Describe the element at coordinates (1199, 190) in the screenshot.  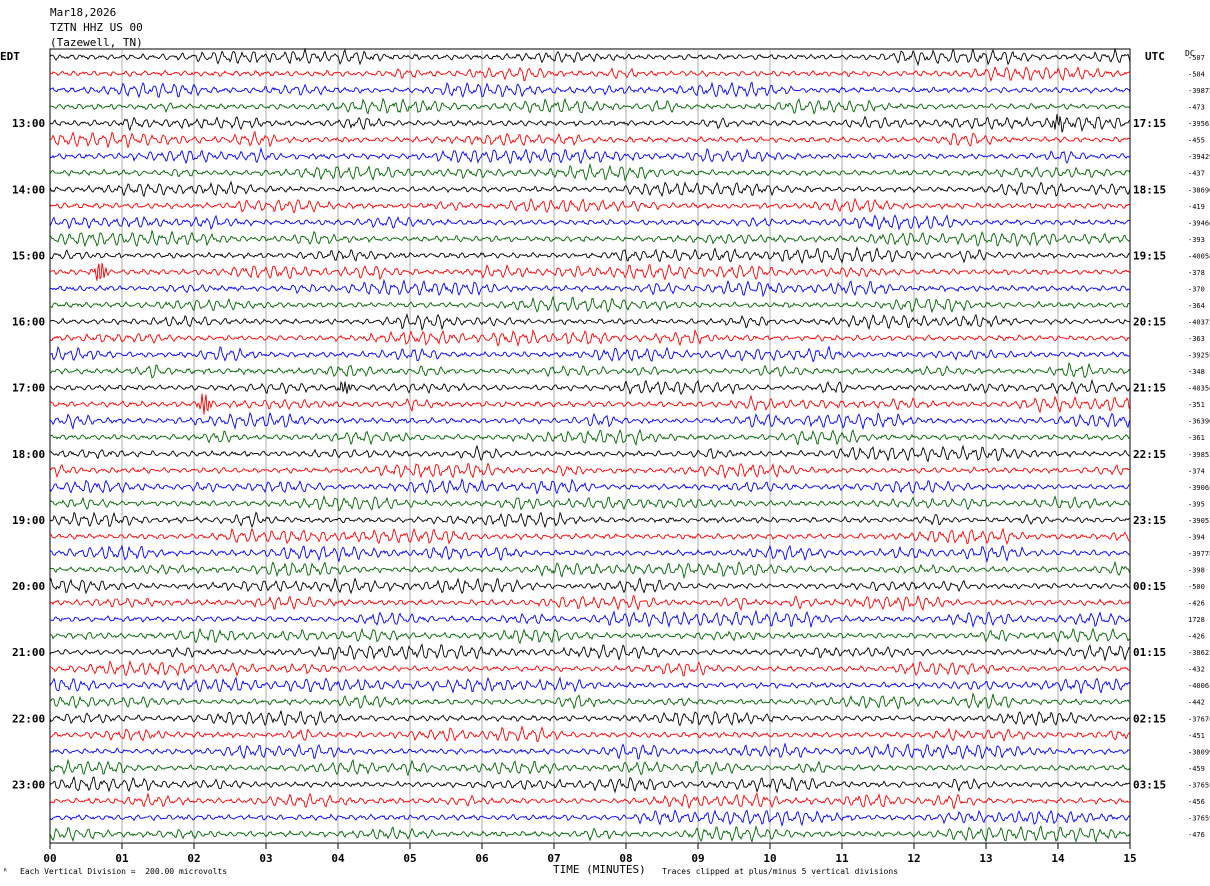
I see `dc-offset-label: -38690` at that location.